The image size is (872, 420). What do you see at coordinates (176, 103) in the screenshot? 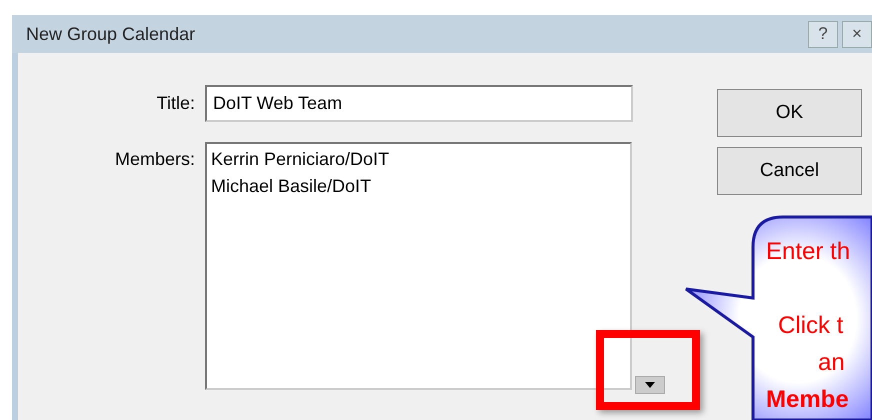
I see `field-label: Title:` at bounding box center [176, 103].